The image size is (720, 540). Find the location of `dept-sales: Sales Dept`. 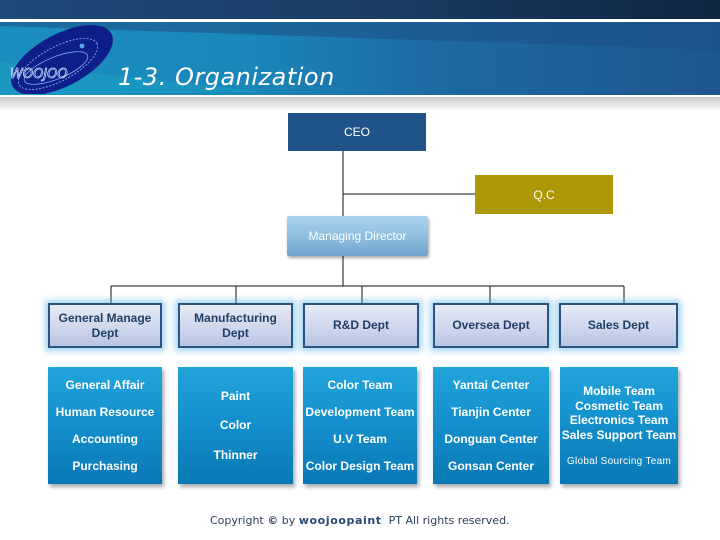

dept-sales: Sales Dept is located at coordinates (618, 325).